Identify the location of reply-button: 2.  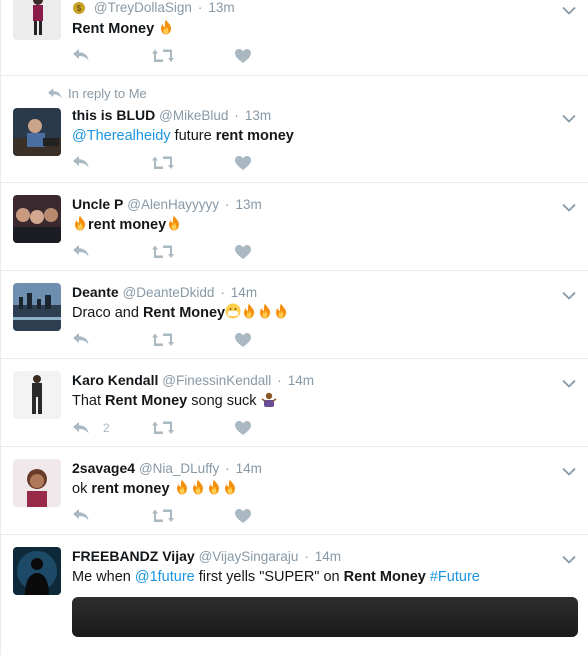
(91, 428).